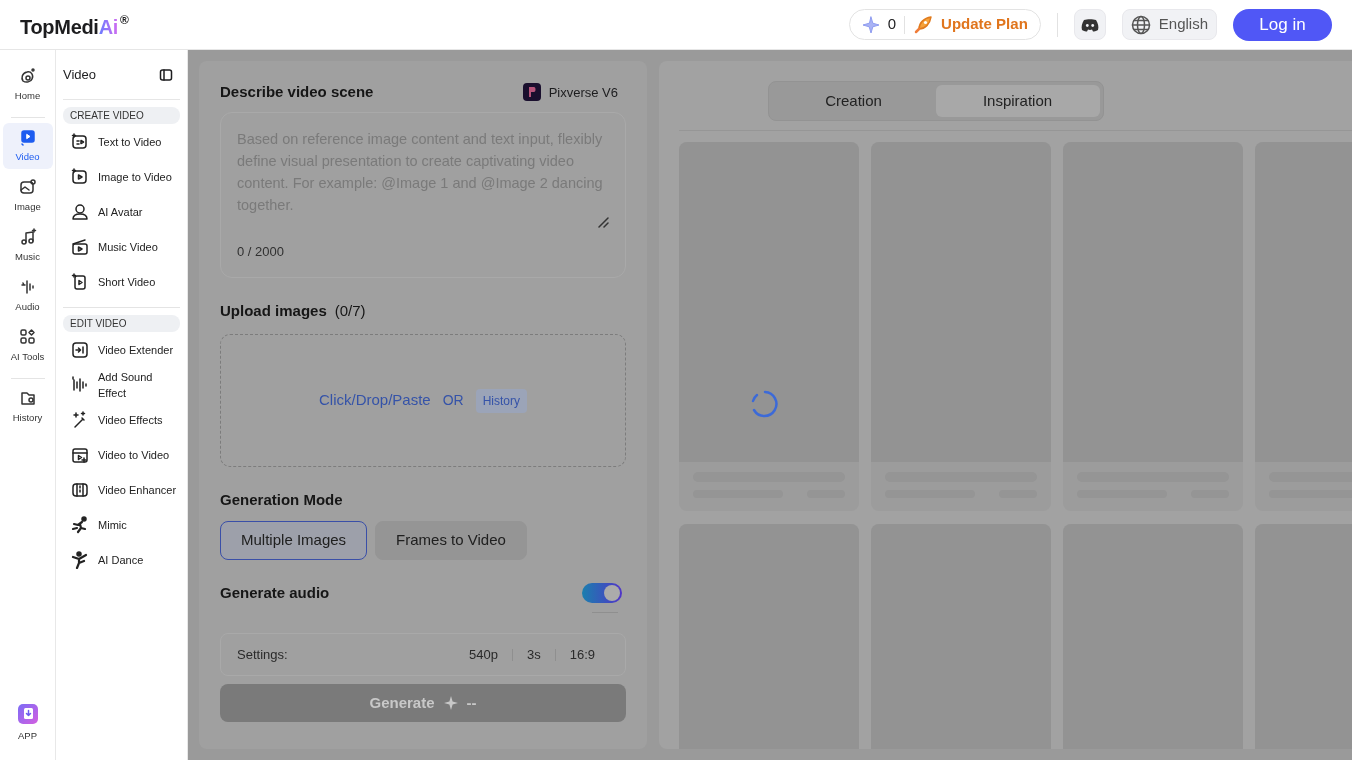 The width and height of the screenshot is (1352, 760). What do you see at coordinates (27, 727) in the screenshot?
I see `app-button: APP` at bounding box center [27, 727].